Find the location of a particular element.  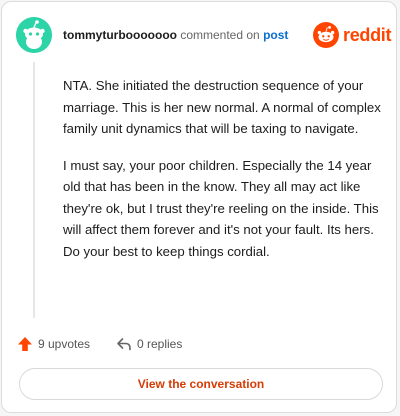

snoo-avatar-icon is located at coordinates (34, 35).